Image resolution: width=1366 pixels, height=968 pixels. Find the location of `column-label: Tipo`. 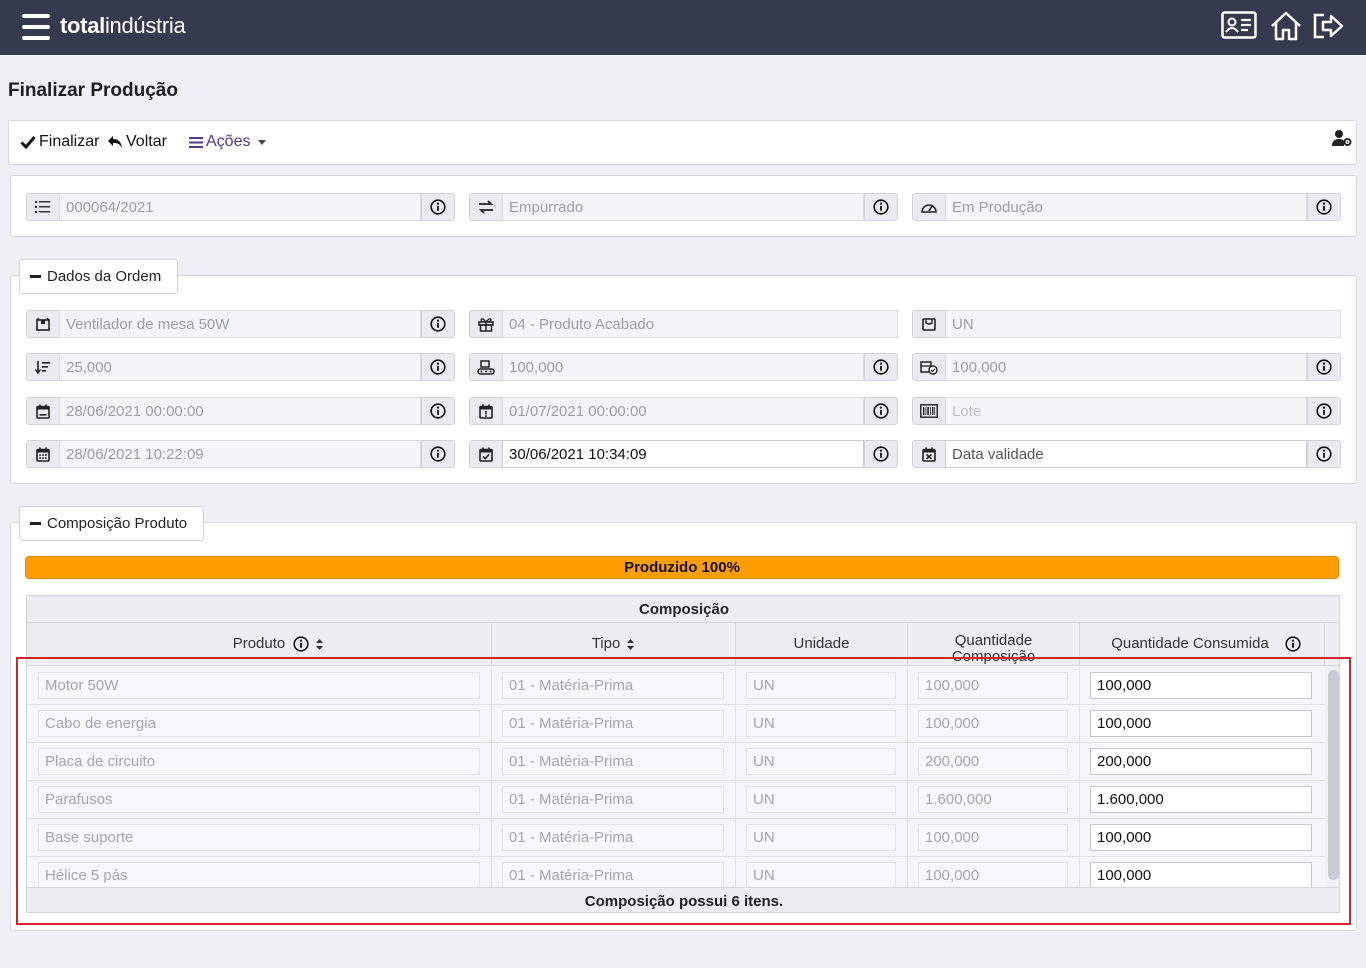

column-label: Tipo is located at coordinates (606, 643).